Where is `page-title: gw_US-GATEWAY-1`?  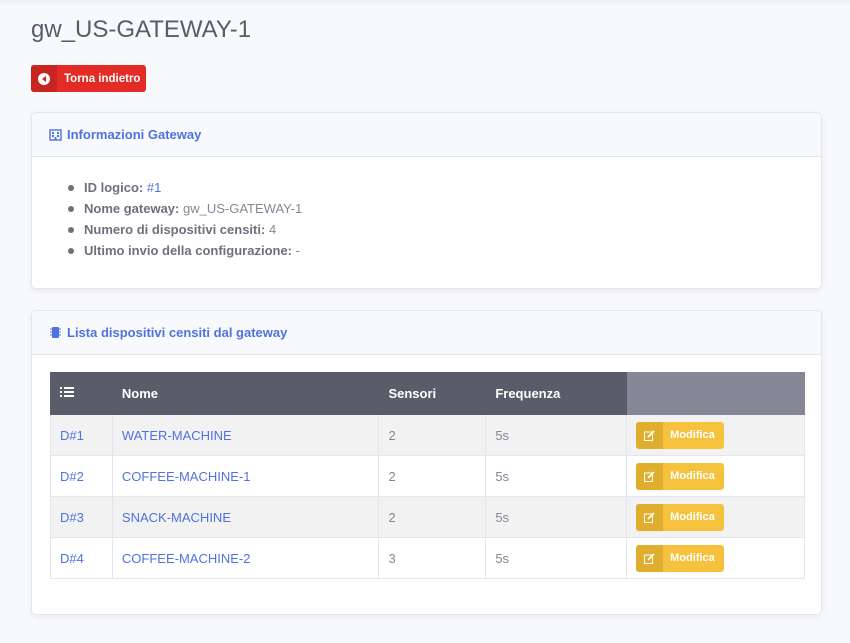 page-title: gw_US-GATEWAY-1 is located at coordinates (141, 29).